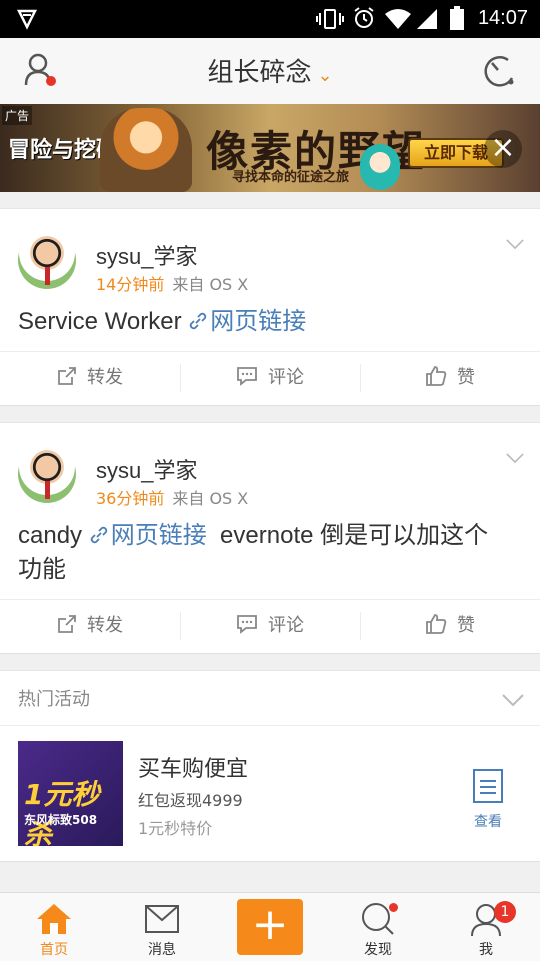 The image size is (540, 961). What do you see at coordinates (54, 950) in the screenshot?
I see `tab-home-label: 首页` at bounding box center [54, 950].